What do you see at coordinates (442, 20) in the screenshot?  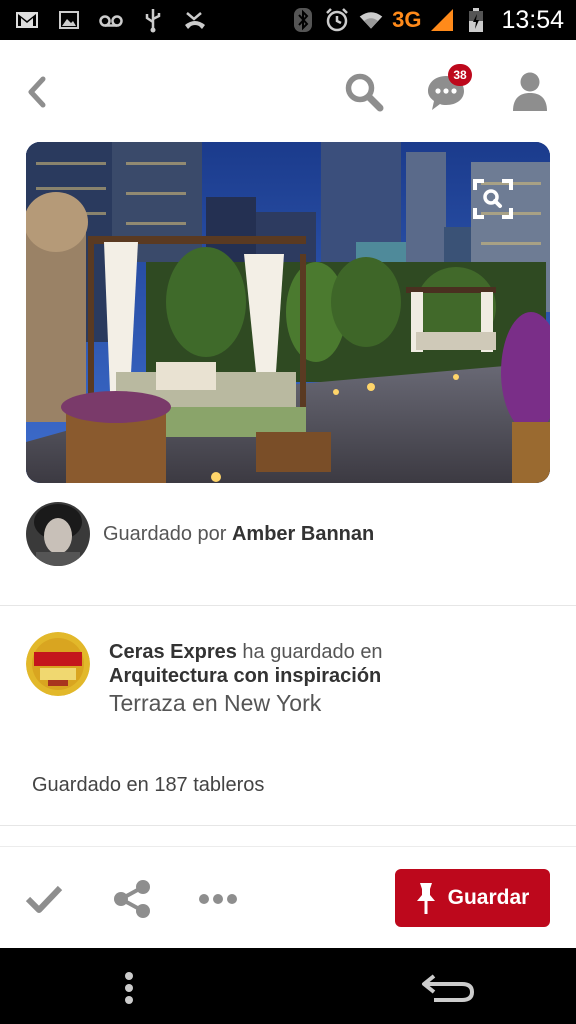 I see `signal-icon` at bounding box center [442, 20].